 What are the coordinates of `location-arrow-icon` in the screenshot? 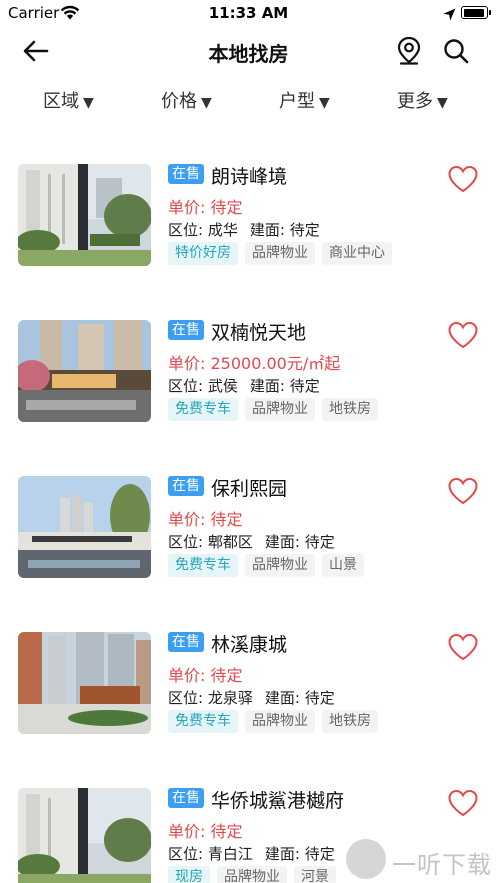 It's located at (449, 15).